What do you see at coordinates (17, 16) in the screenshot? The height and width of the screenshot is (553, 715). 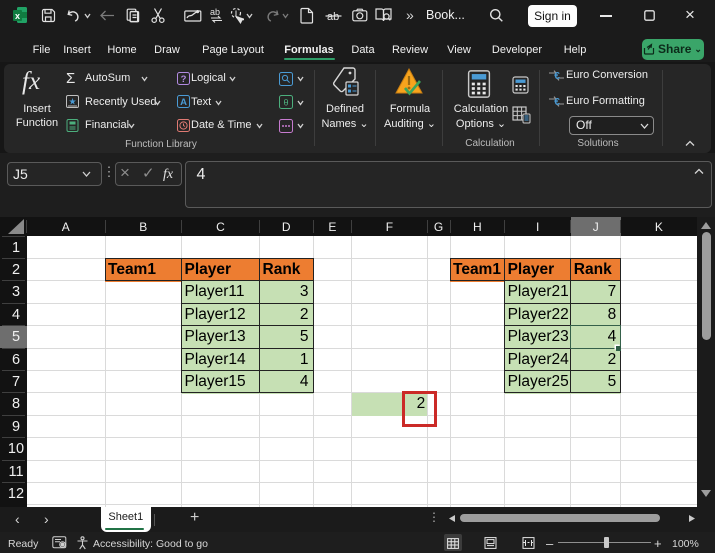 I see `svg-text: x` at bounding box center [17, 16].